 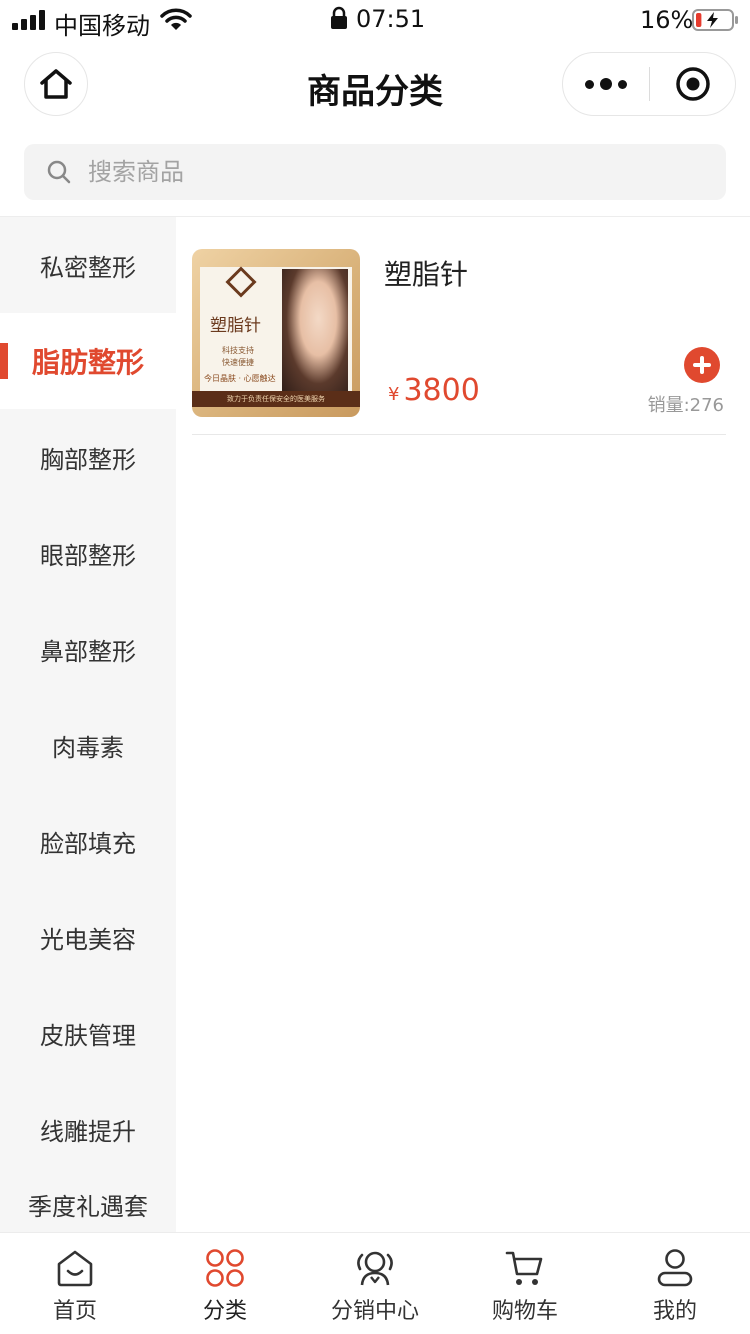 I want to click on category-item-thread-lift: 线雕提升, so click(x=88, y=1129).